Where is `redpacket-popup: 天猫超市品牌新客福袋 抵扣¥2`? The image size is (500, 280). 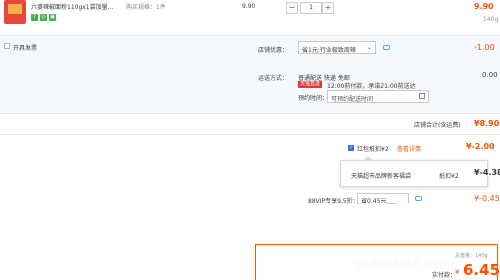
redpacket-popup: 天猫超市品牌新客福袋 抵扣¥2 is located at coordinates (414, 173).